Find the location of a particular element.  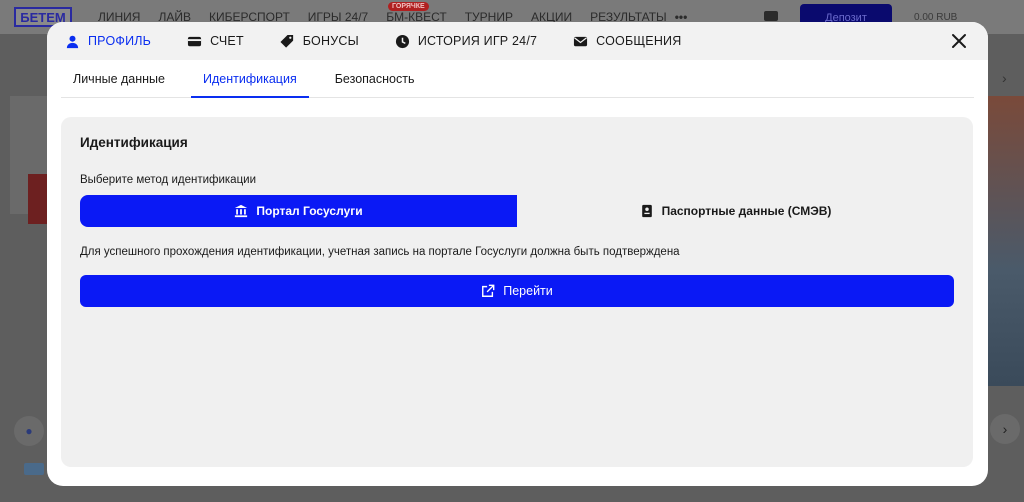

header-mail-icon is located at coordinates (771, 16).